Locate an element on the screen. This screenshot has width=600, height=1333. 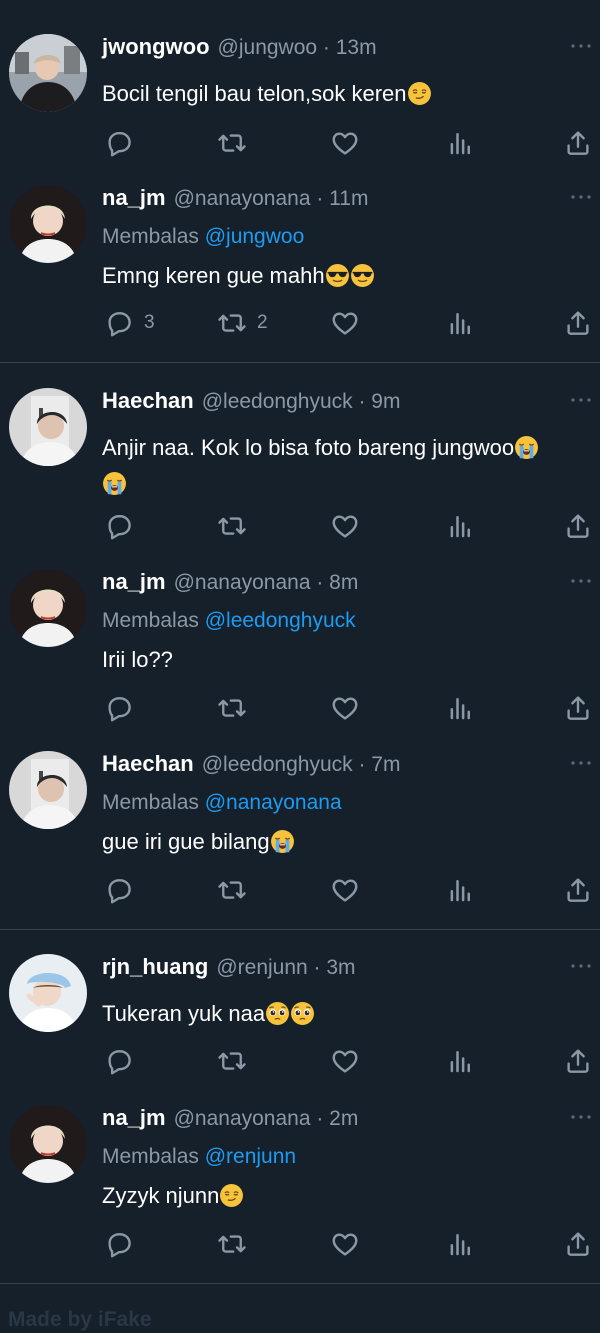
display-name: jwongwoo is located at coordinates (156, 47).